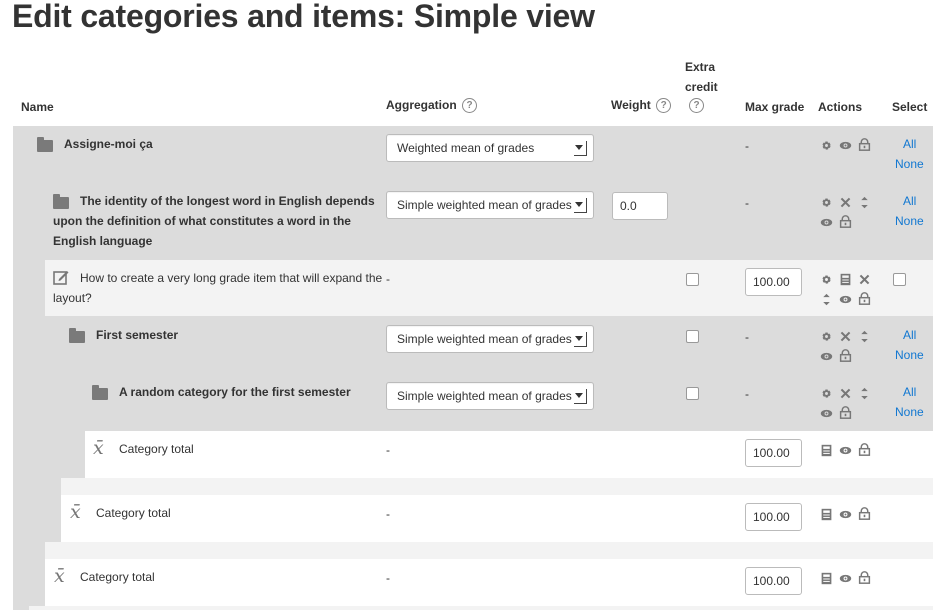  I want to click on category-name: A random category for the first semester, so click(235, 392).